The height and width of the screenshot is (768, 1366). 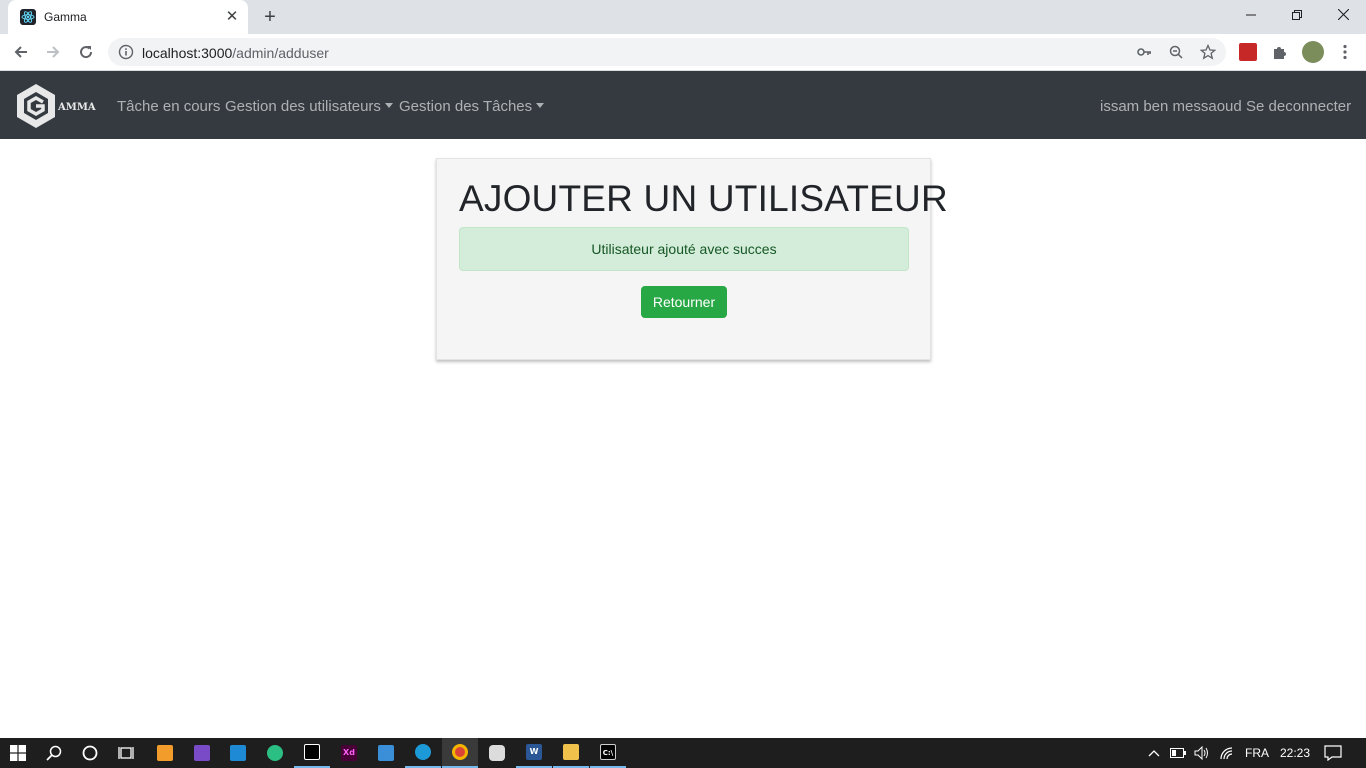 What do you see at coordinates (165, 753) in the screenshot?
I see `sublime-text-icon` at bounding box center [165, 753].